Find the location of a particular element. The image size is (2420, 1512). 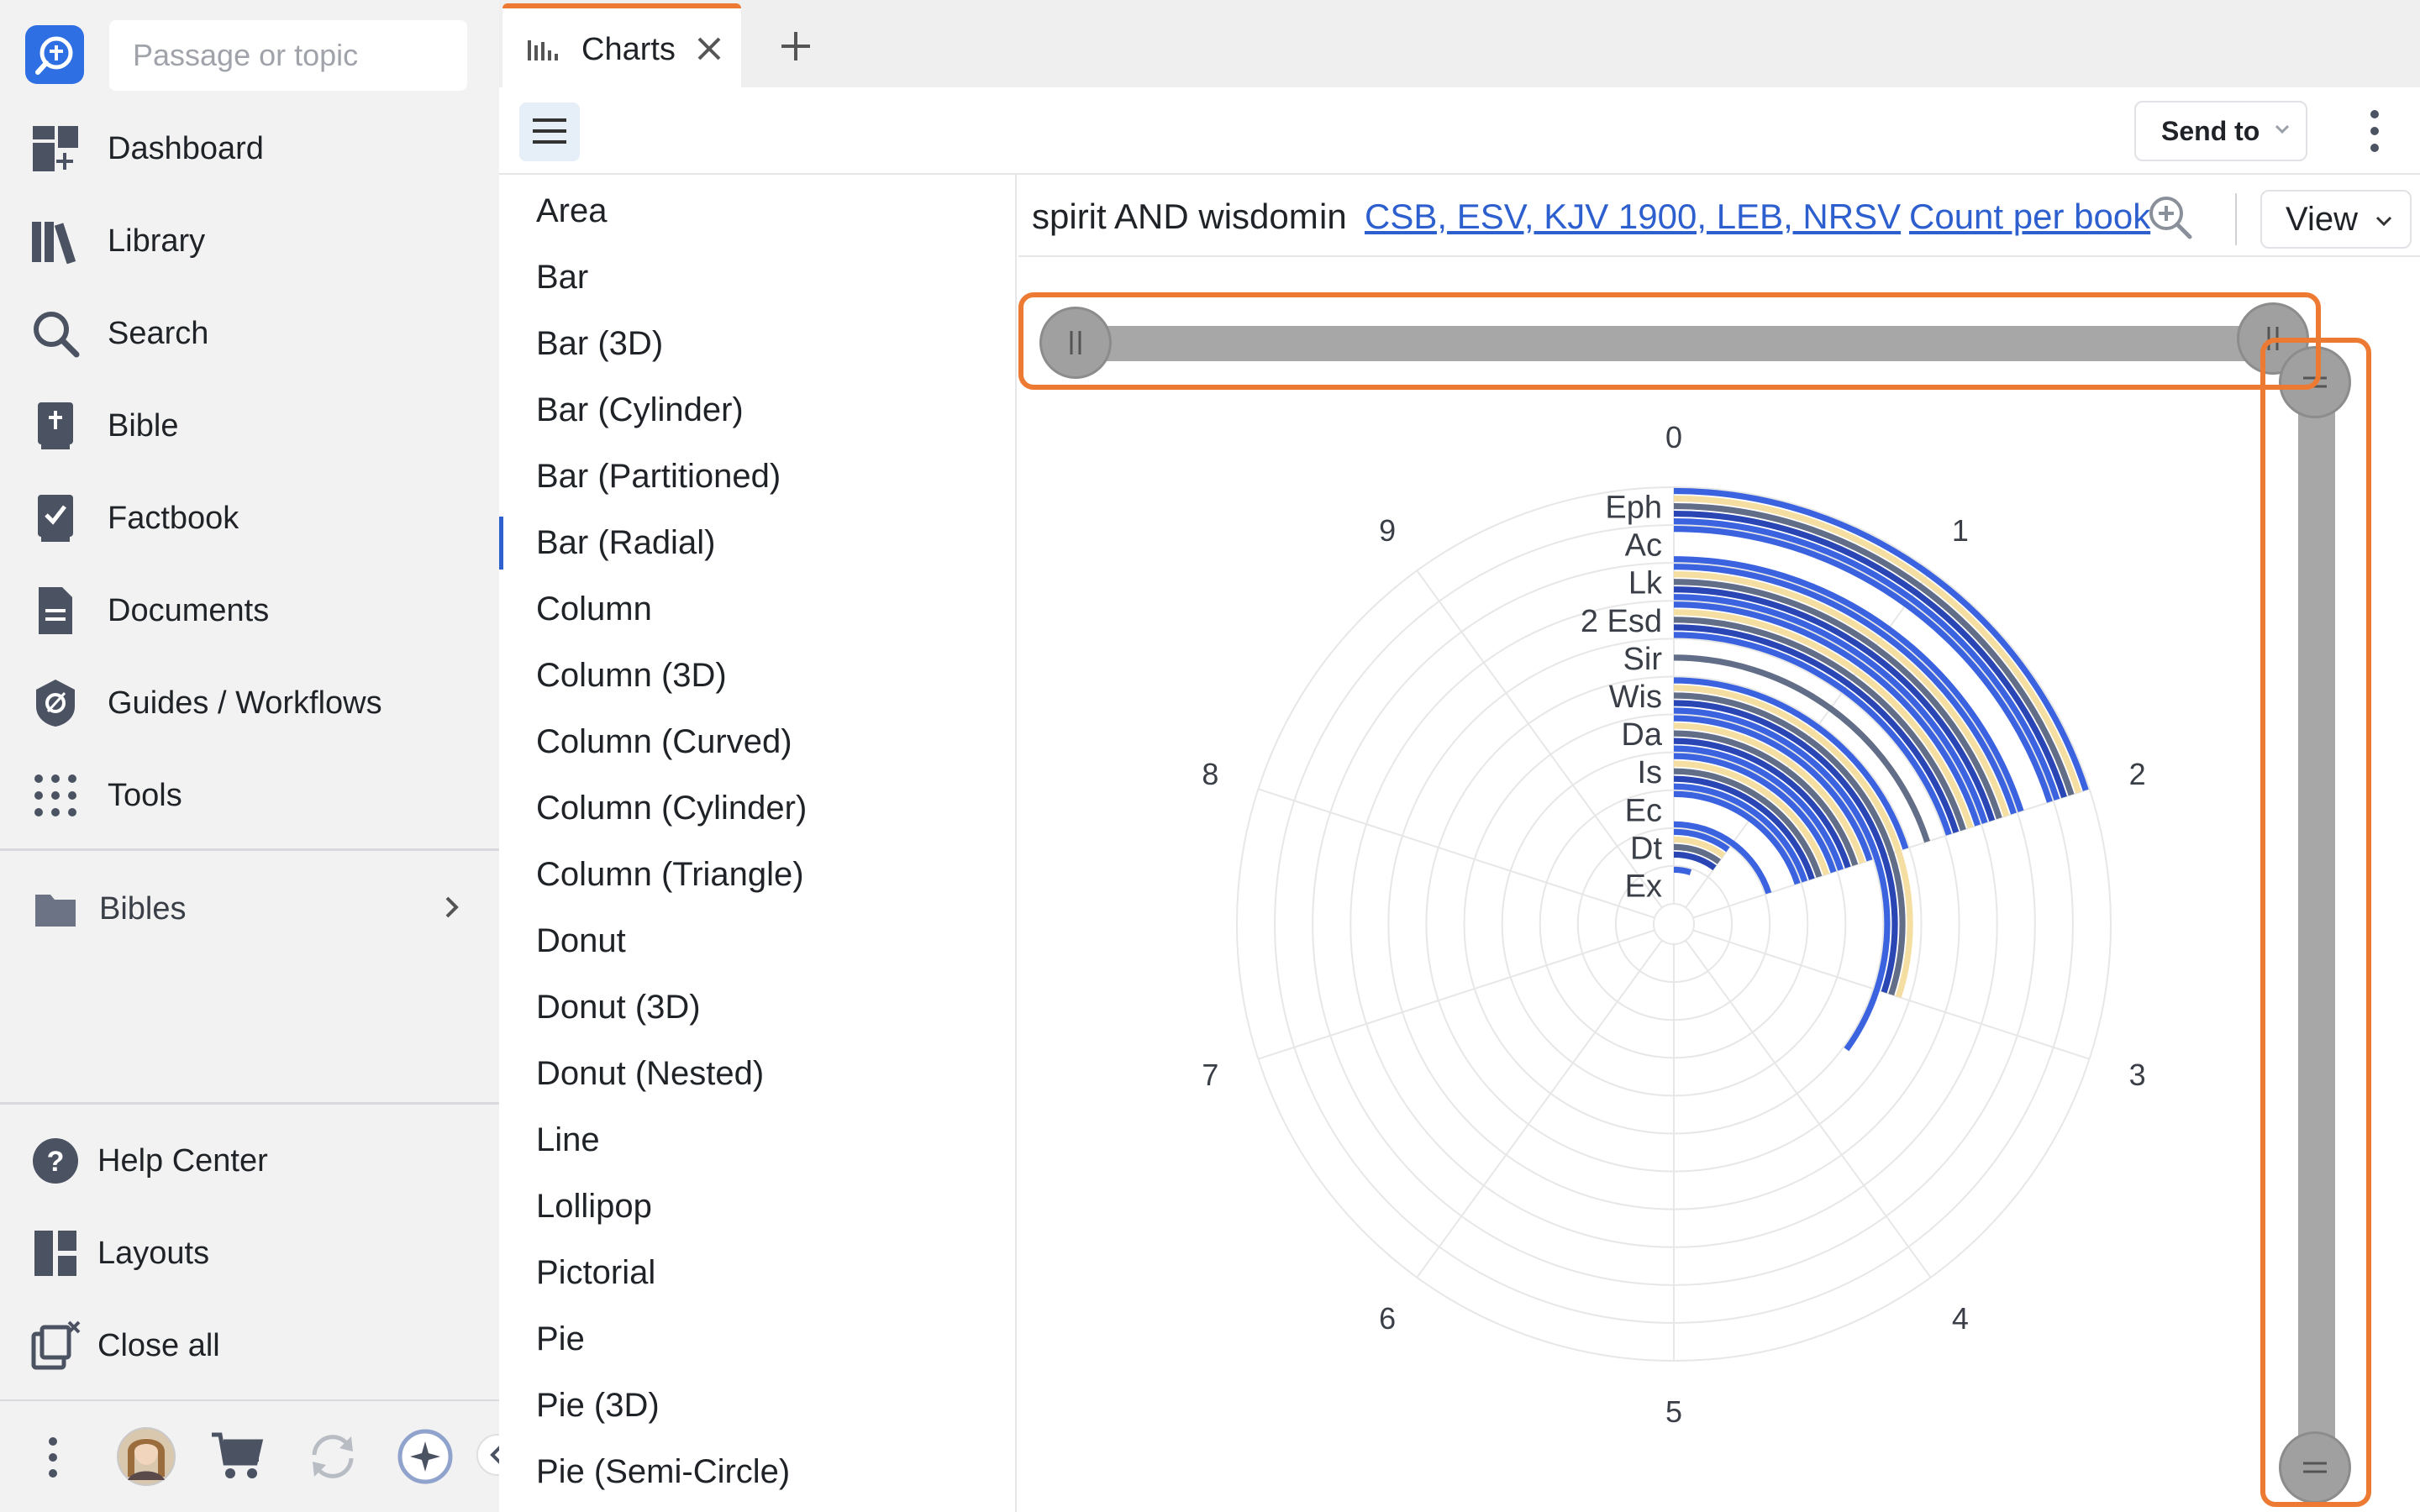

chart-icon is located at coordinates (543, 51).